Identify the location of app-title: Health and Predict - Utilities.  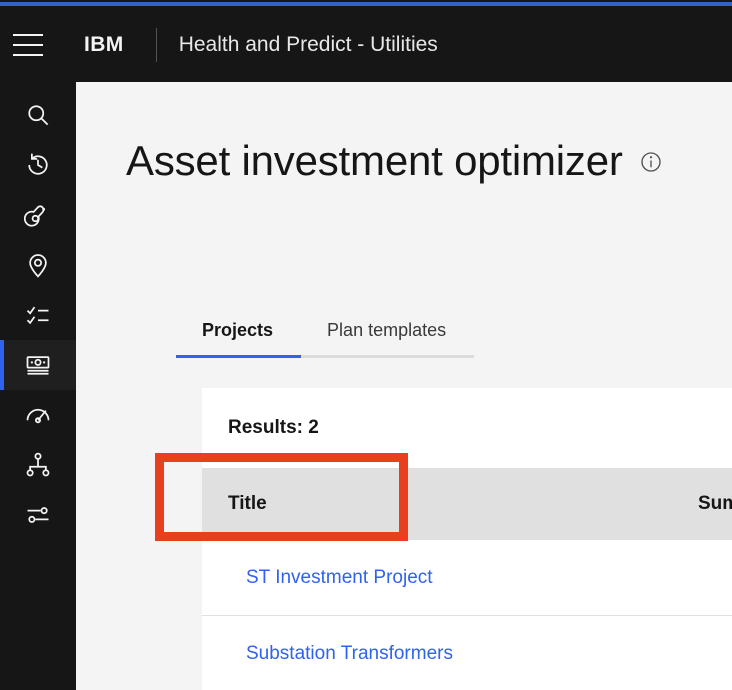
(308, 44).